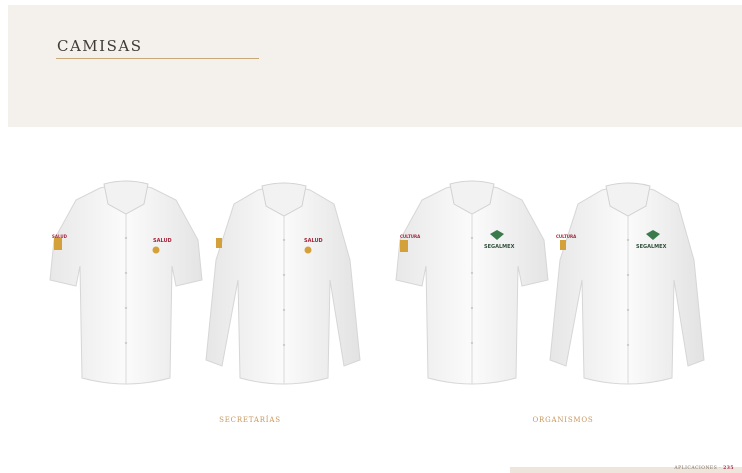 The image size is (742, 473). What do you see at coordinates (219, 243) in the screenshot?
I see `sleeve-patch` at bounding box center [219, 243].